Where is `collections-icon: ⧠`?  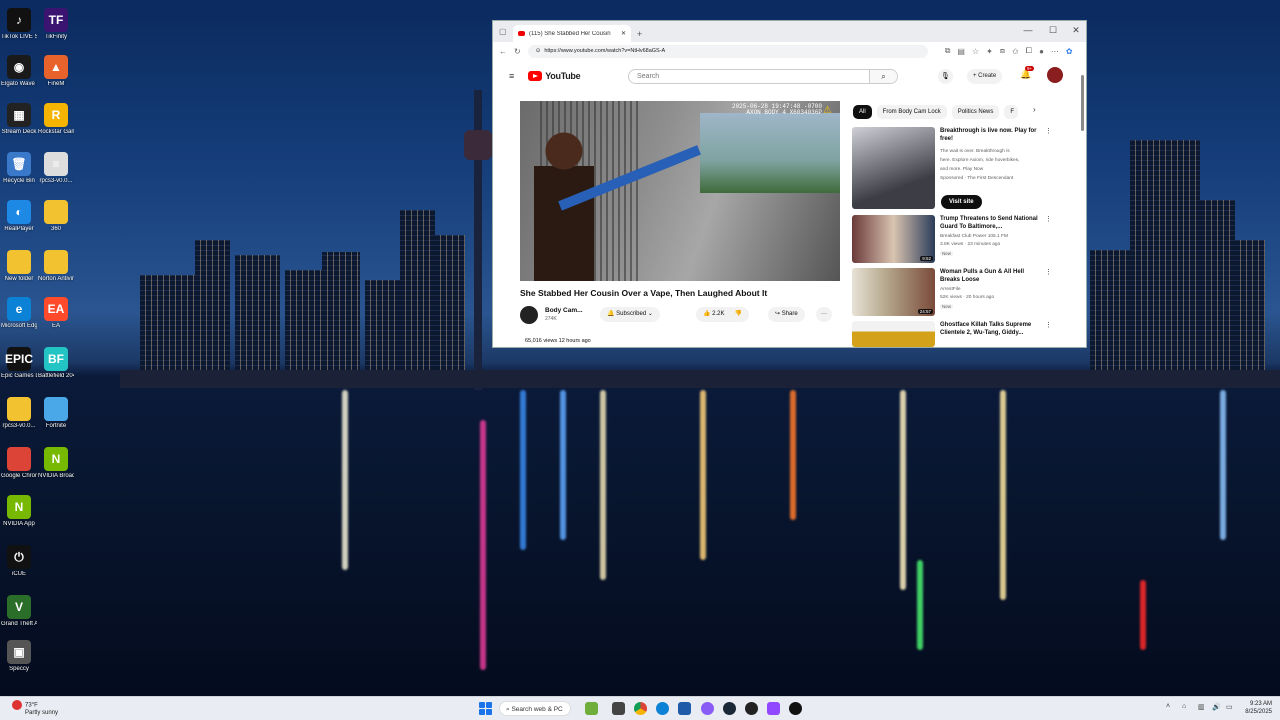
collections-icon: ⧠ is located at coordinates (1029, 51).